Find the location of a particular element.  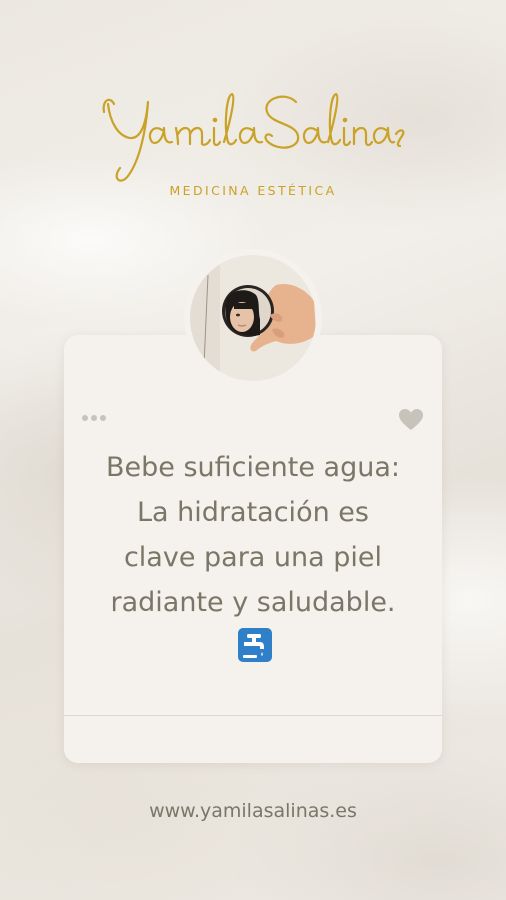

profile-photo-mirror is located at coordinates (253, 318).